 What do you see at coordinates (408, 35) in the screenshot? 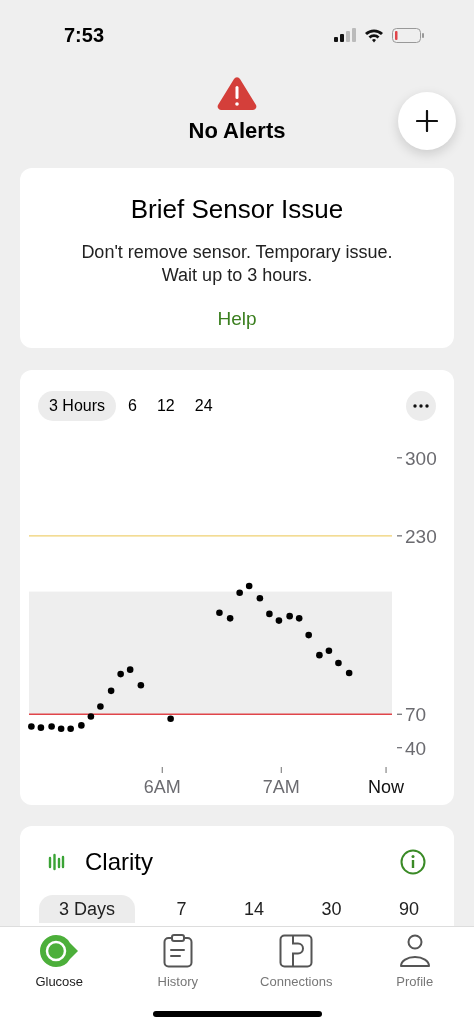
I see `battery-icon` at bounding box center [408, 35].